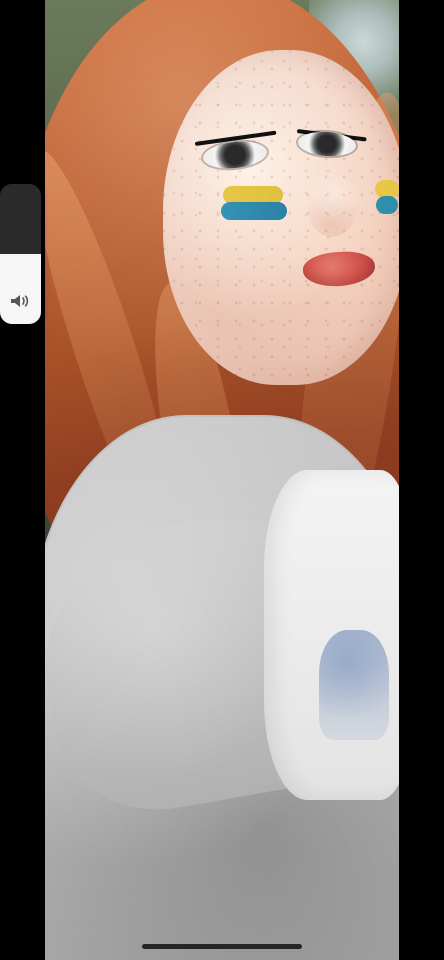 The height and width of the screenshot is (960, 444). Describe the element at coordinates (222, 946) in the screenshot. I see `home-indicator` at that location.